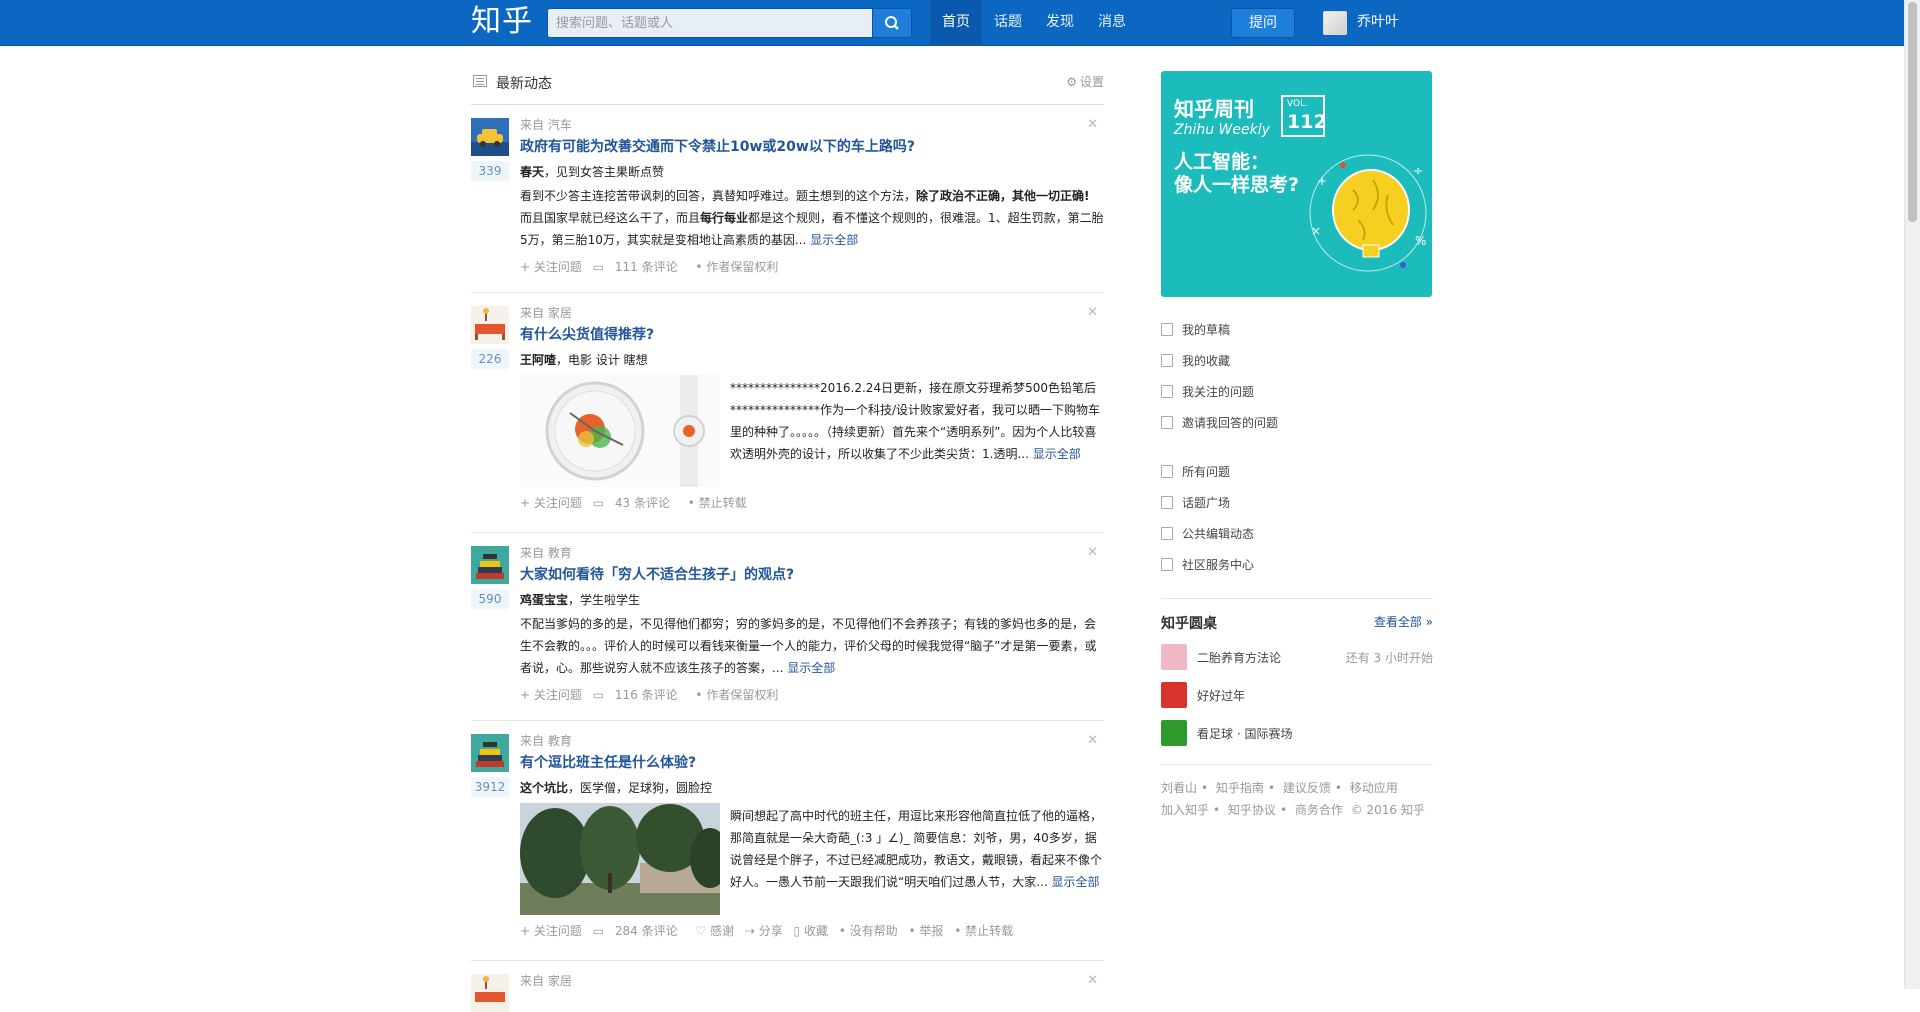  What do you see at coordinates (1307, 122) in the screenshot?
I see `volume-number: 112` at bounding box center [1307, 122].